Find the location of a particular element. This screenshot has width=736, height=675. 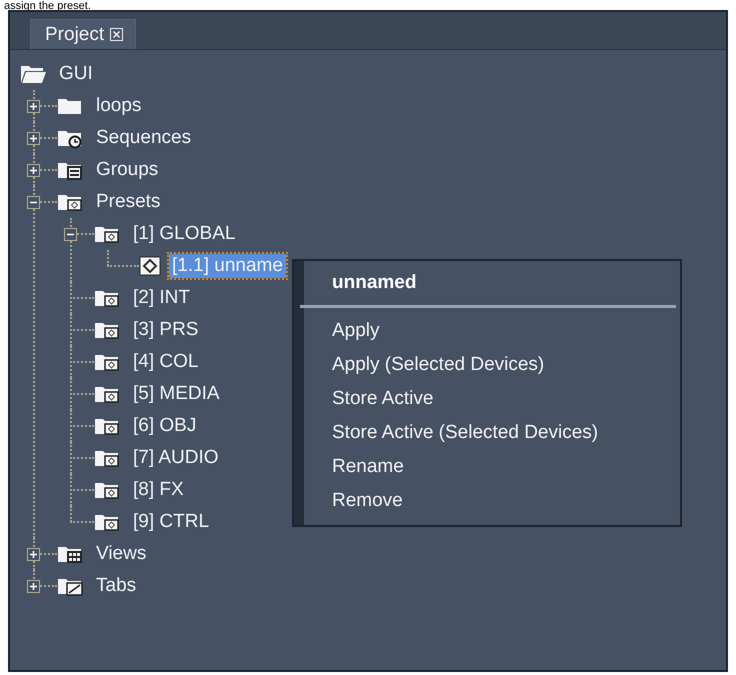

tree-item: [3] PRS is located at coordinates (166, 330).